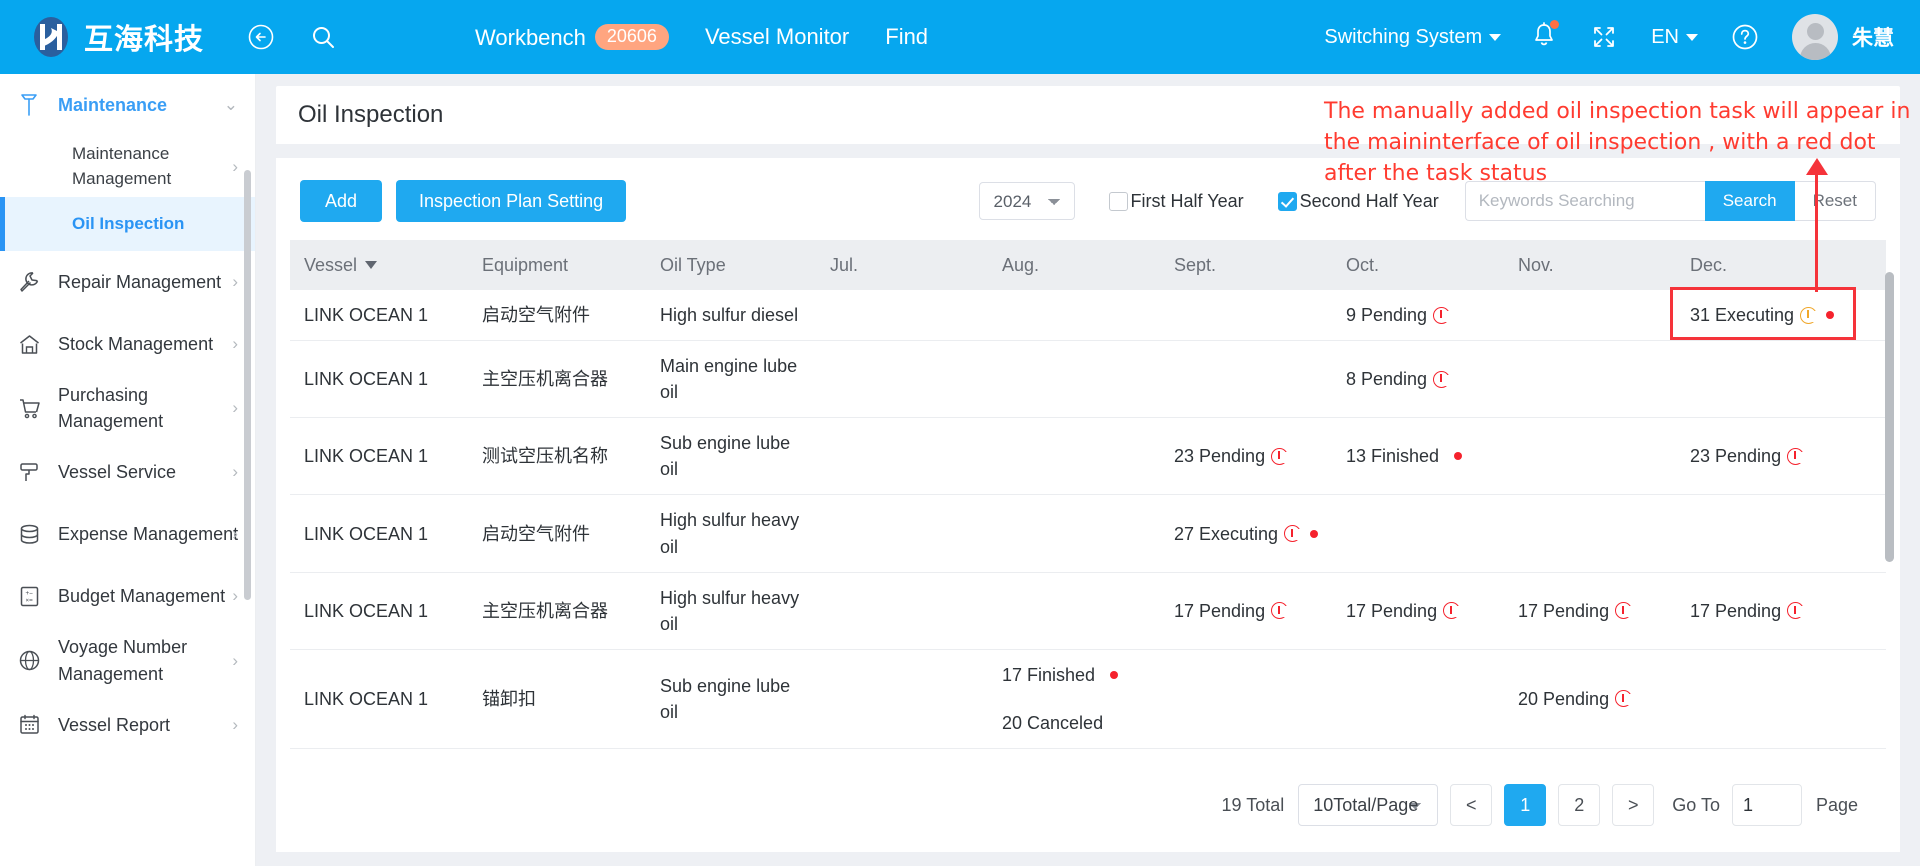 Image resolution: width=1920 pixels, height=866 pixels. What do you see at coordinates (631, 36) in the screenshot?
I see `workbench-badge: 20606` at bounding box center [631, 36].